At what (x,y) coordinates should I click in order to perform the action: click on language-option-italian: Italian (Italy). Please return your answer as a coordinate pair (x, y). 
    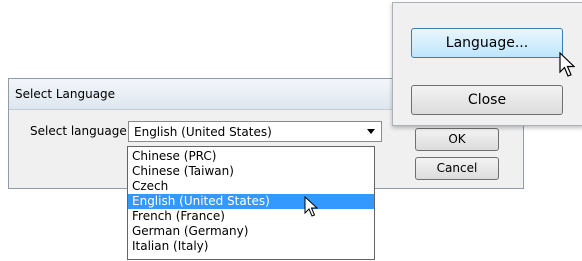
    Looking at the image, I should click on (251, 246).